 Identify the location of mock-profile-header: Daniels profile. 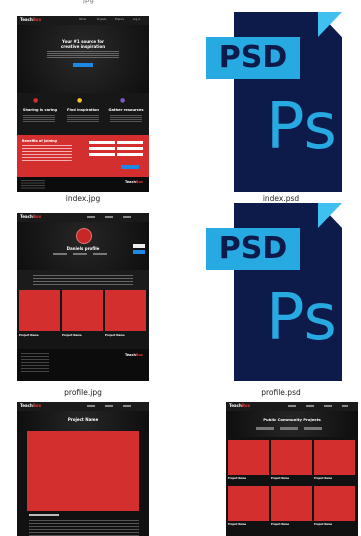
(83, 246).